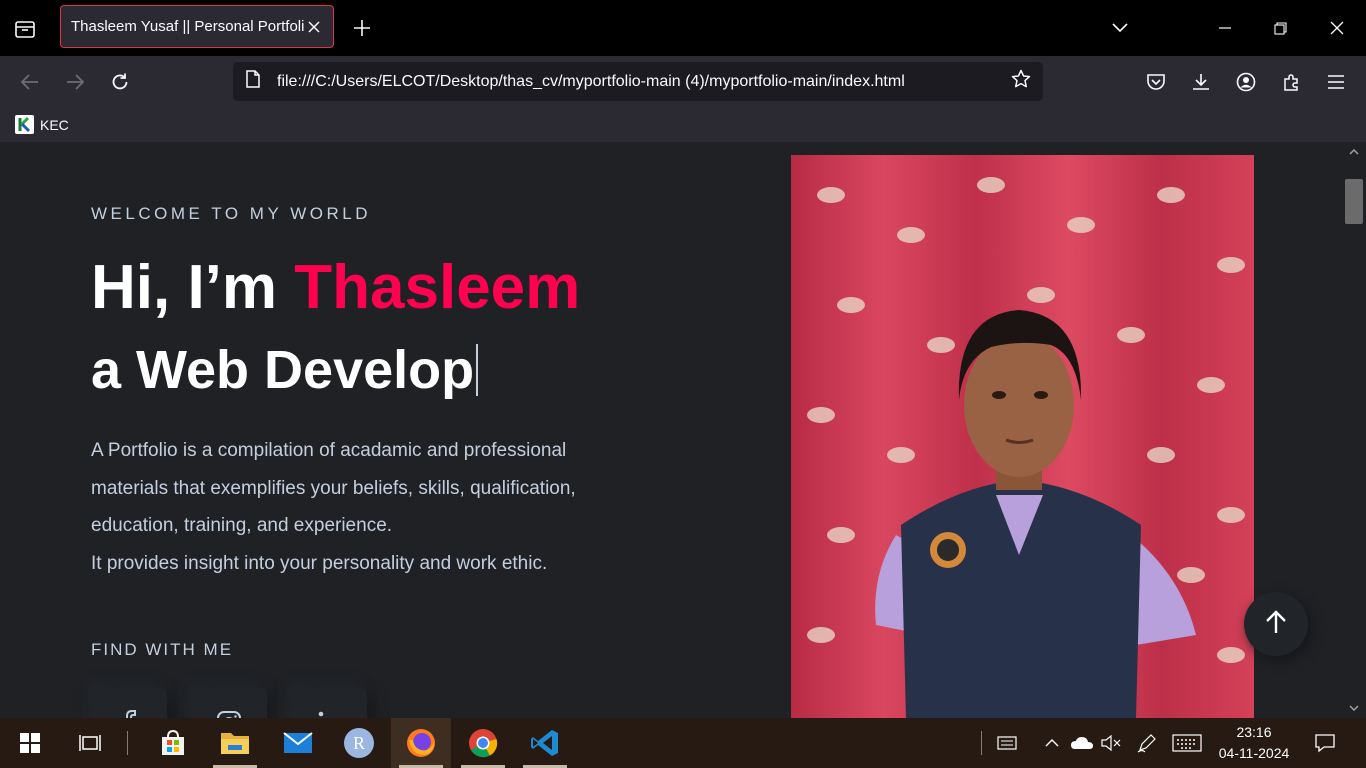 The image size is (1366, 768). Describe the element at coordinates (30, 82) in the screenshot. I see `back-arrow-icon` at that location.